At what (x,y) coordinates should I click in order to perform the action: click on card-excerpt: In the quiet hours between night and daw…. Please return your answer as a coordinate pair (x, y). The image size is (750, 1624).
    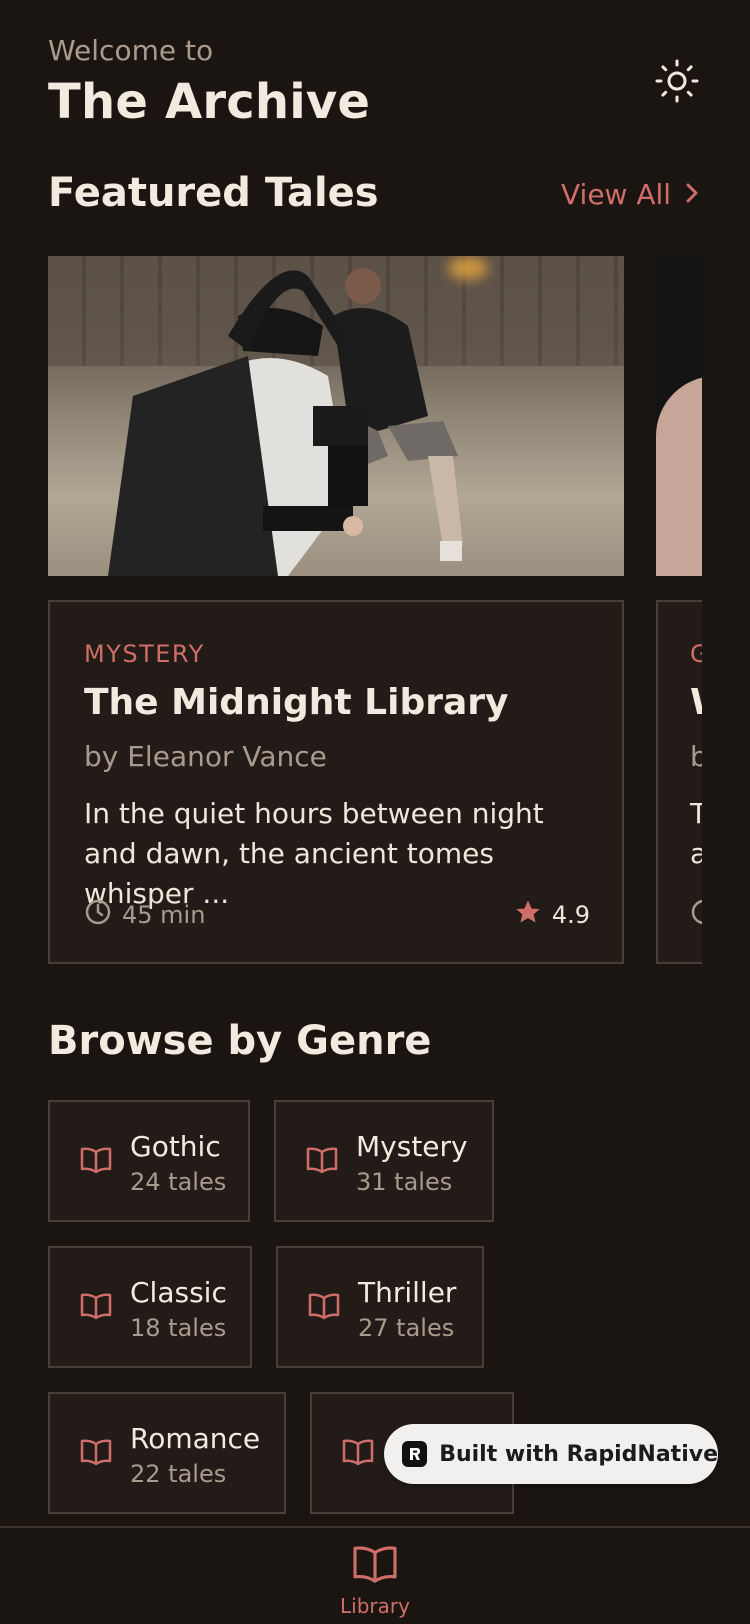
    Looking at the image, I should click on (314, 853).